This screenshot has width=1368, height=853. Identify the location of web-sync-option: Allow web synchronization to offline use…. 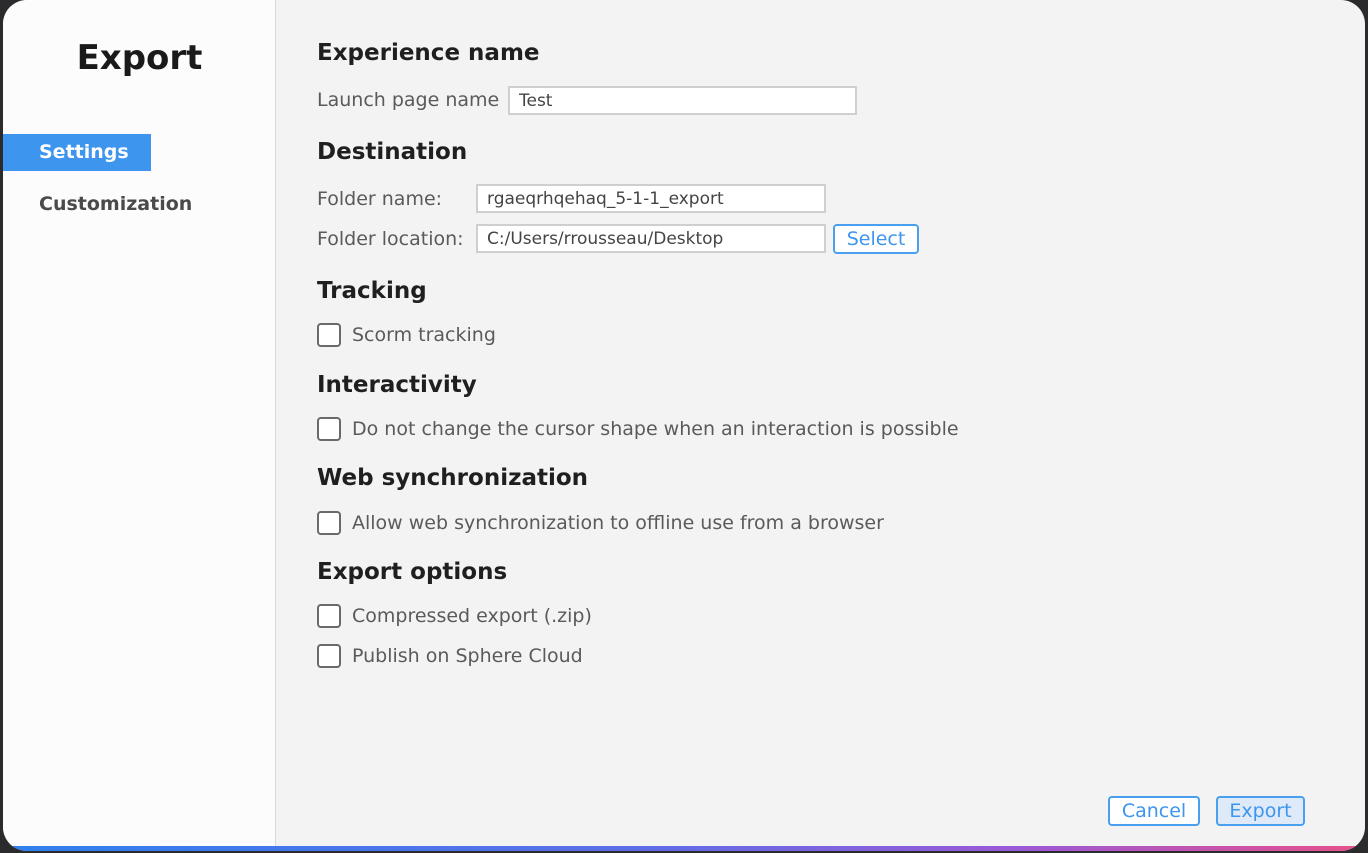
(600, 523).